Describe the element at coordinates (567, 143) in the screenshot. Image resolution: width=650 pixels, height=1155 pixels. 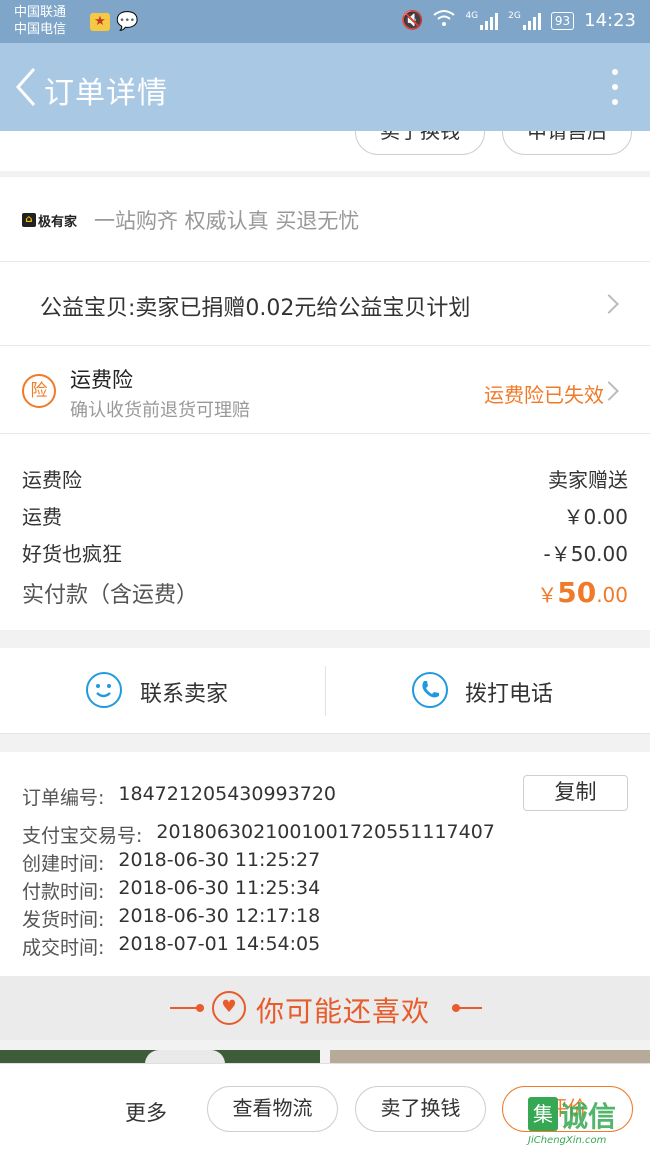
I see `after-sale-button: 申请售后` at that location.